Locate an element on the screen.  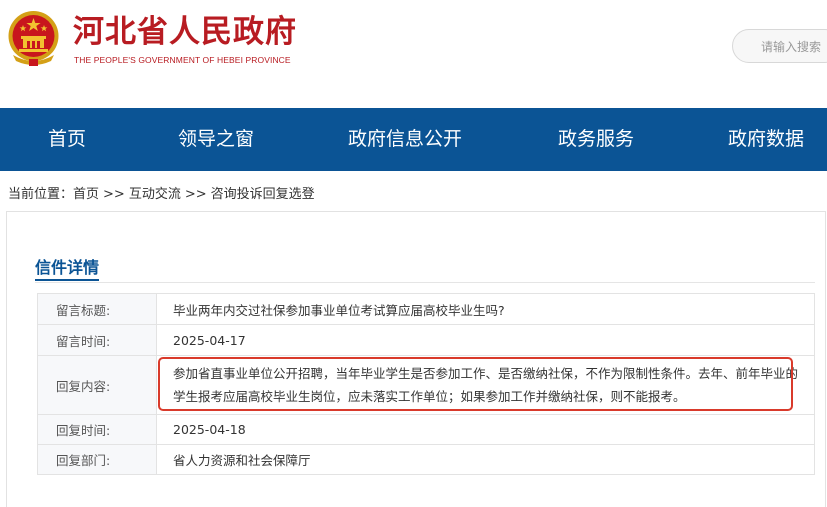
row-label: 回复部门: is located at coordinates (97, 459).